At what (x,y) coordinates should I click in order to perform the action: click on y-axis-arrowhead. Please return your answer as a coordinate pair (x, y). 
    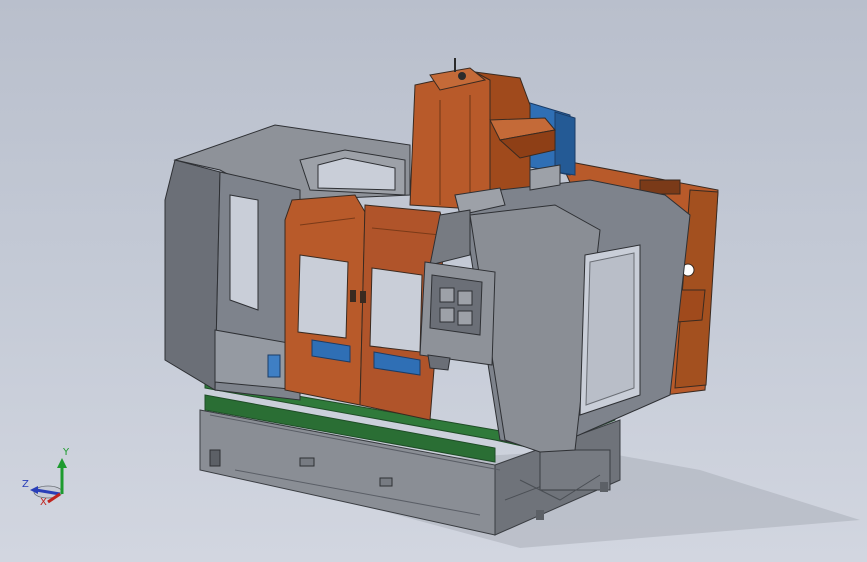
    Looking at the image, I should click on (62, 463).